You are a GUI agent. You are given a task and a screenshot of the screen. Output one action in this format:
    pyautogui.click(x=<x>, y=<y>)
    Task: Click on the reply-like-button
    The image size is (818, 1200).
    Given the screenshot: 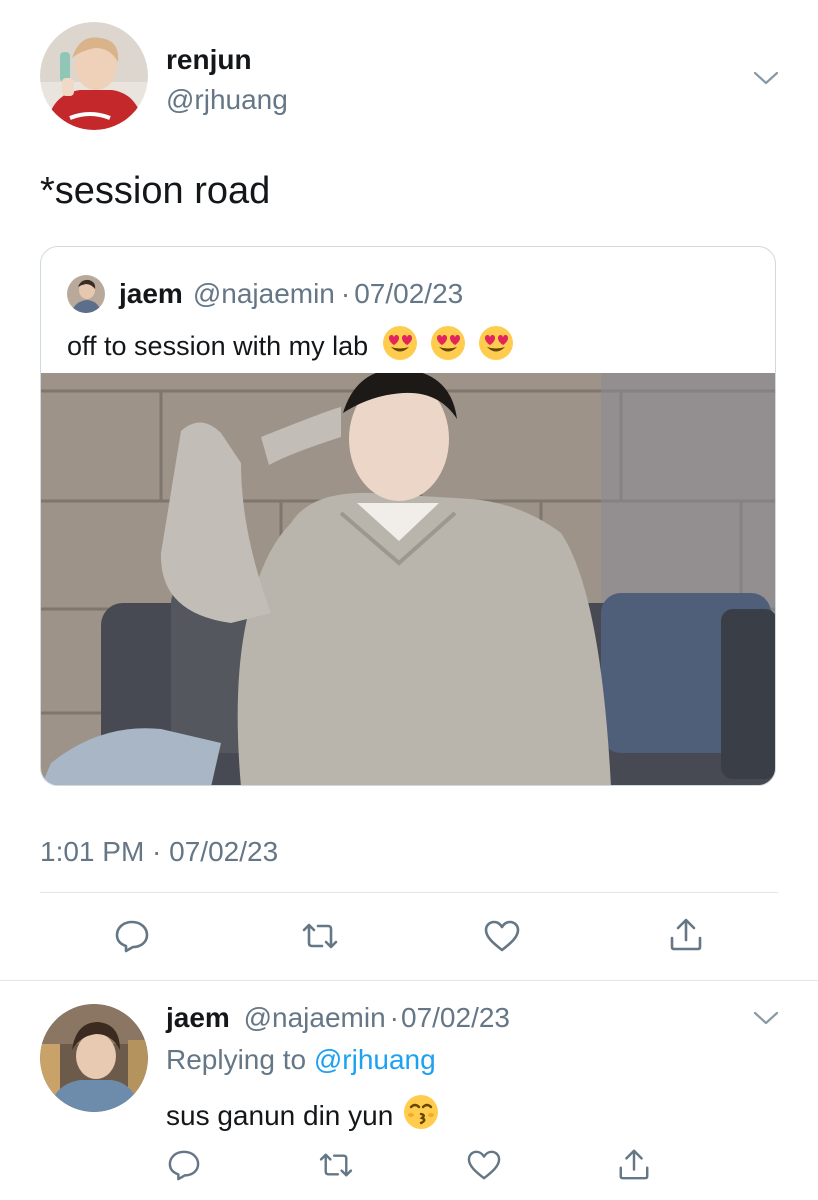 What is the action you would take?
    pyautogui.click(x=484, y=1165)
    